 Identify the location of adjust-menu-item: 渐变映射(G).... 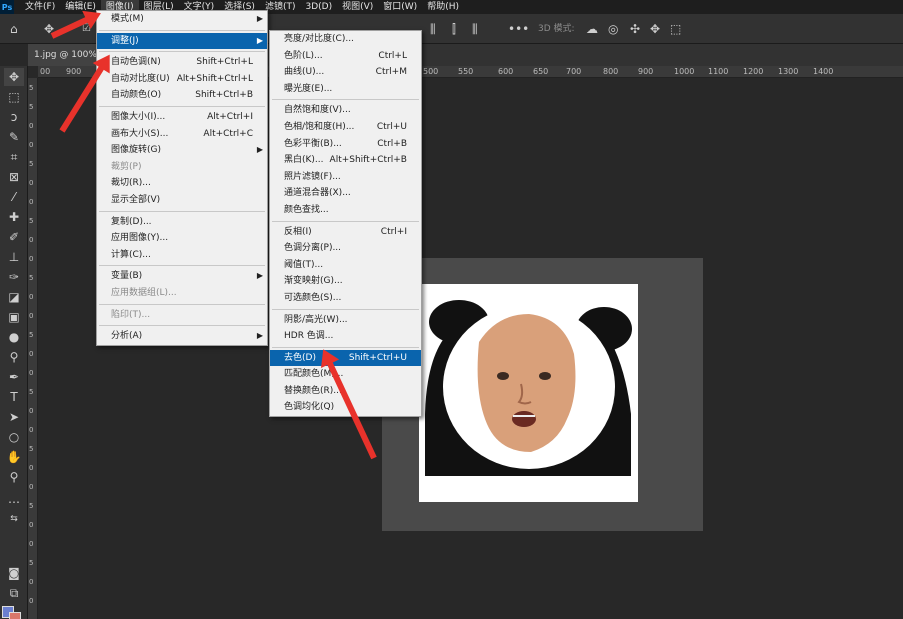
(345, 281).